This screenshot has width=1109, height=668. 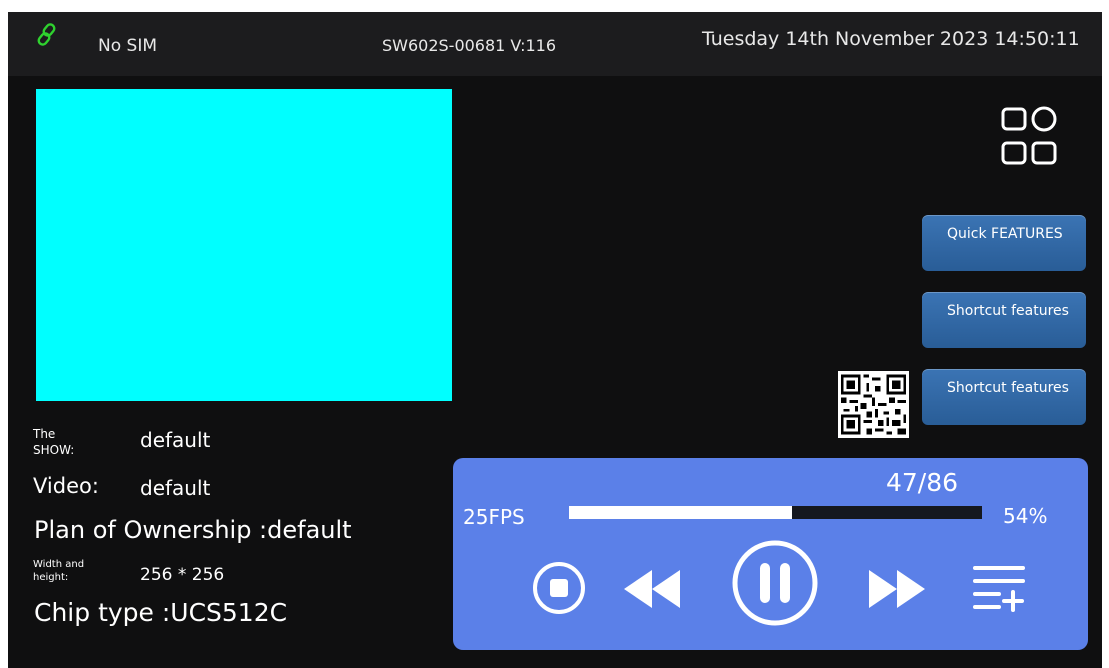 What do you see at coordinates (59, 571) in the screenshot?
I see `width-height-label: Width and height:` at bounding box center [59, 571].